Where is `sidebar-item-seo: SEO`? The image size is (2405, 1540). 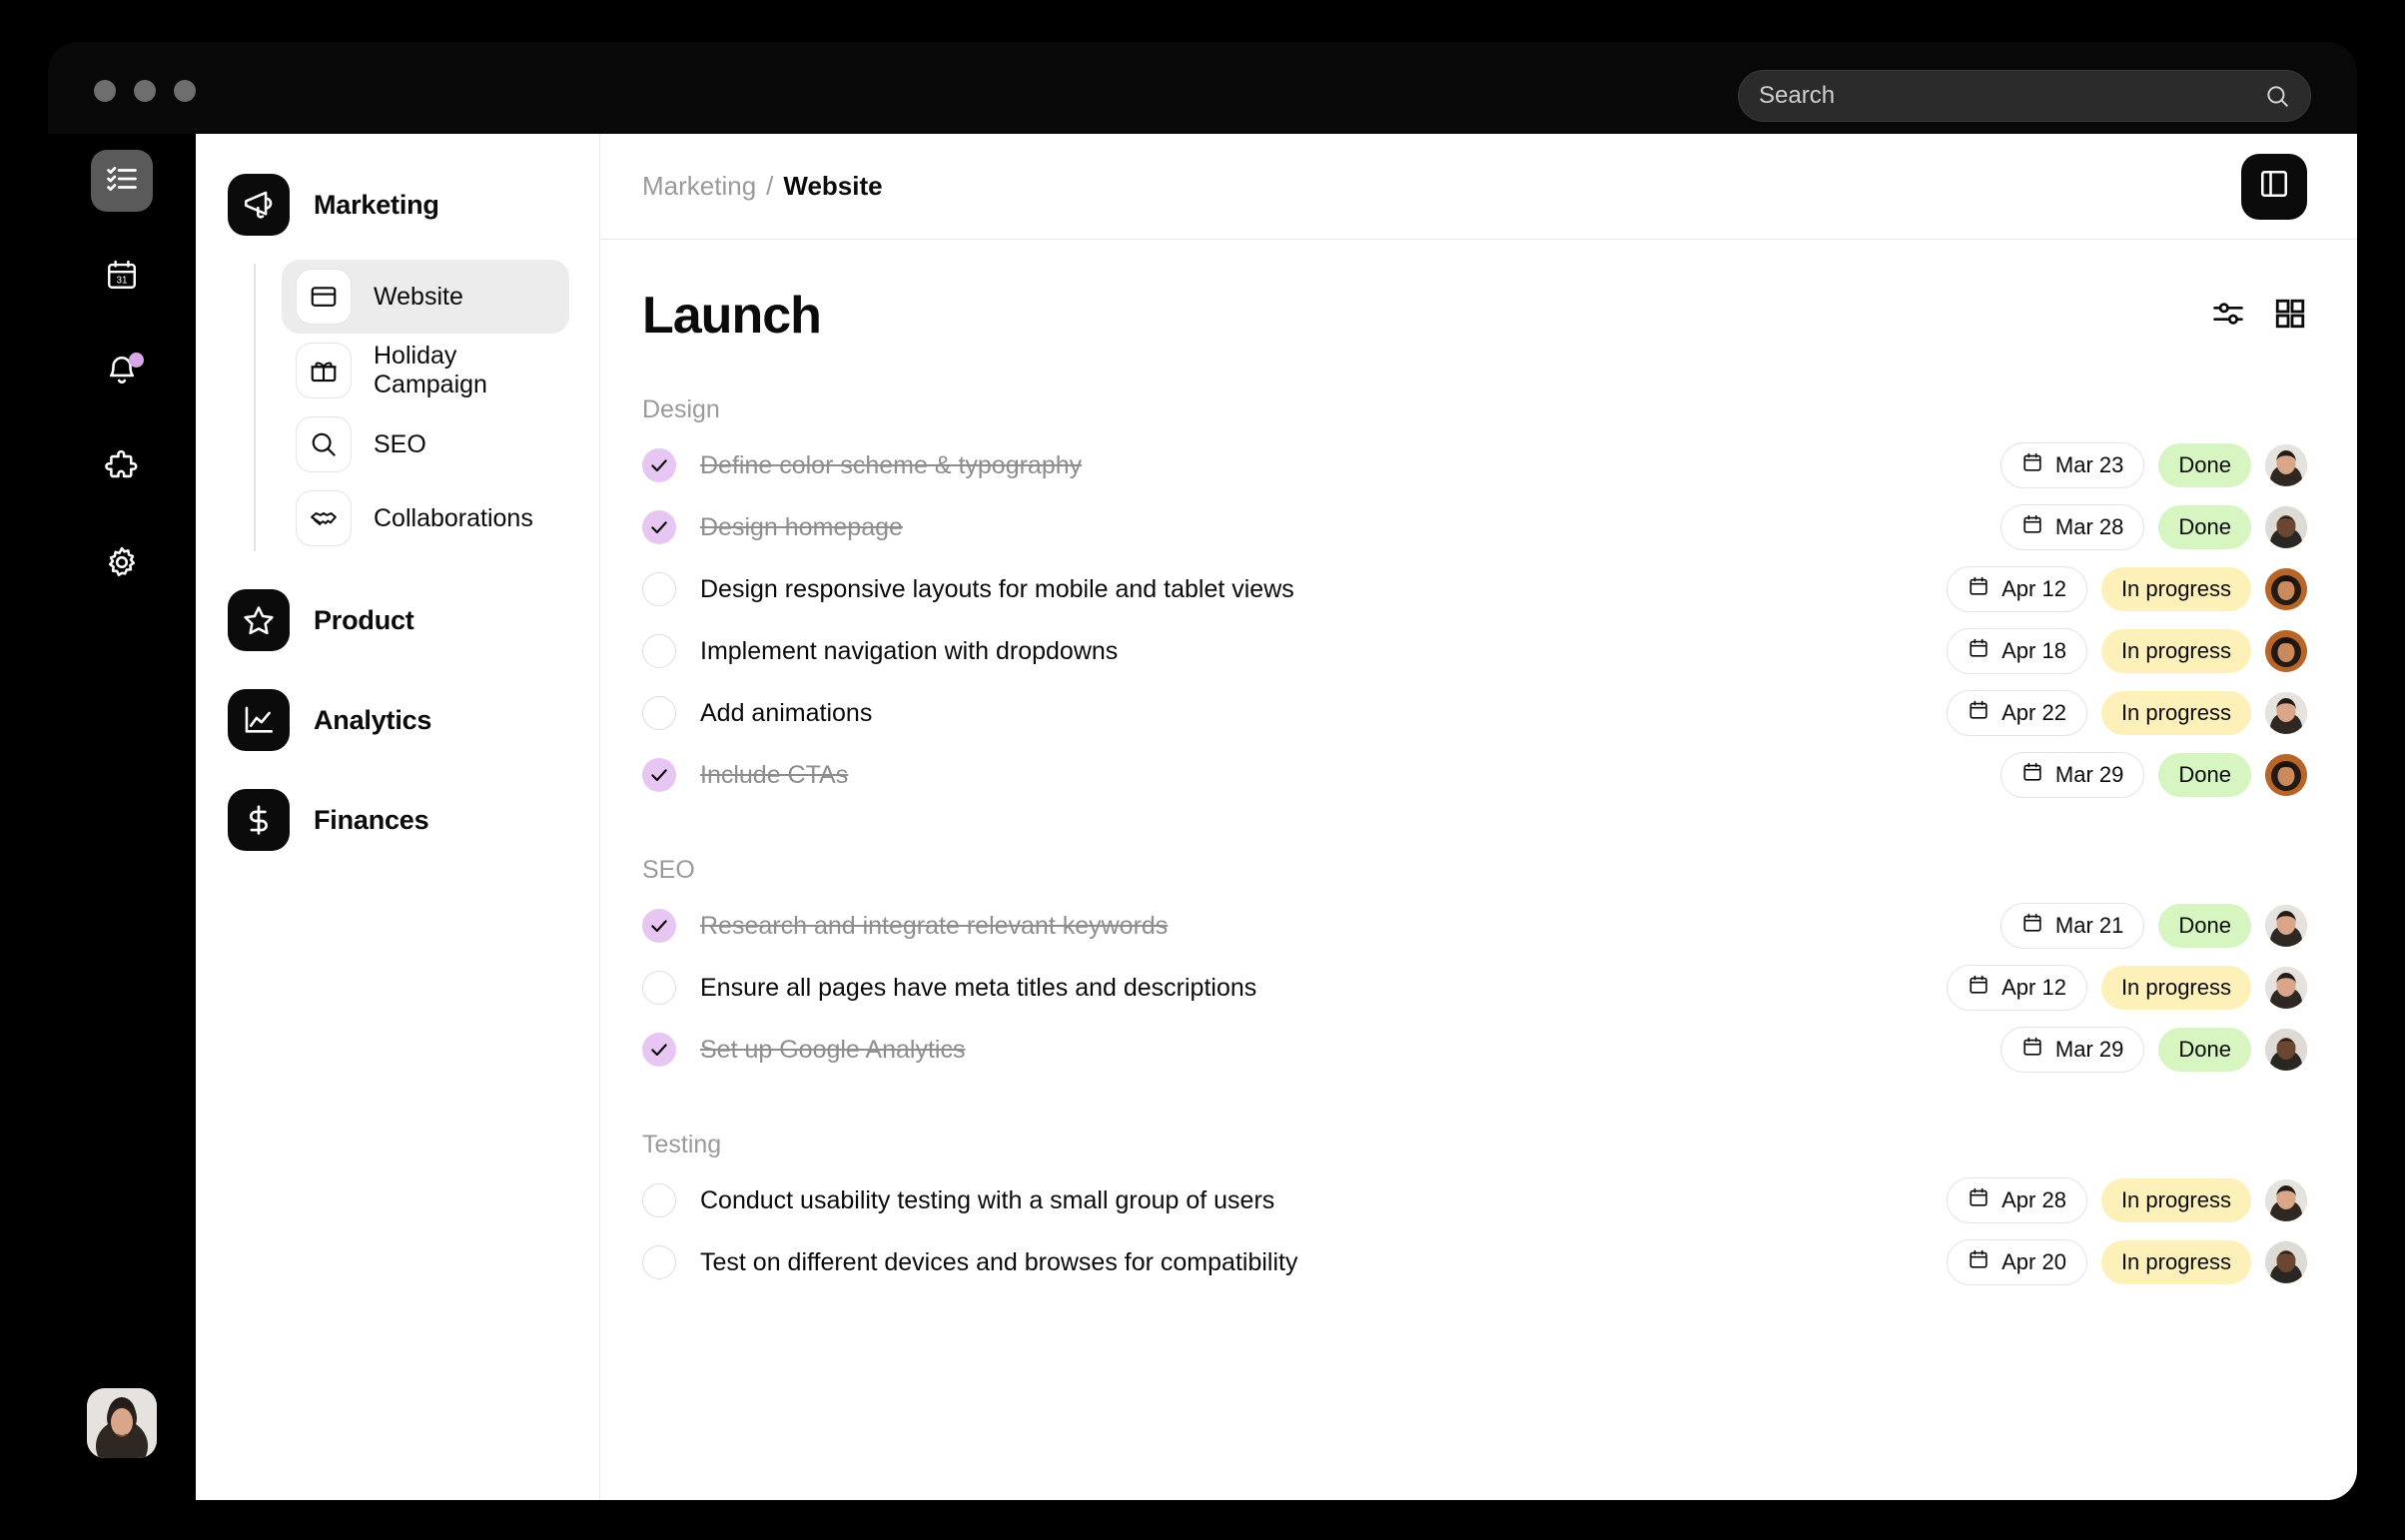 sidebar-item-seo: SEO is located at coordinates (425, 444).